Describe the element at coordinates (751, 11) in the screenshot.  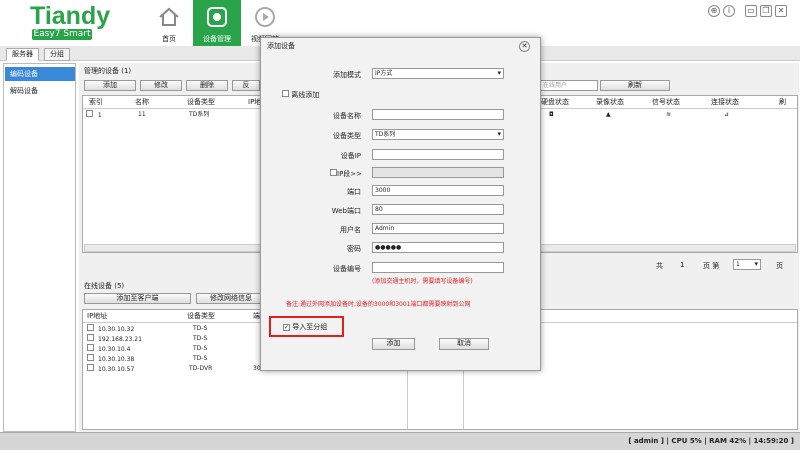
I see `minimize-icon: ▭` at that location.